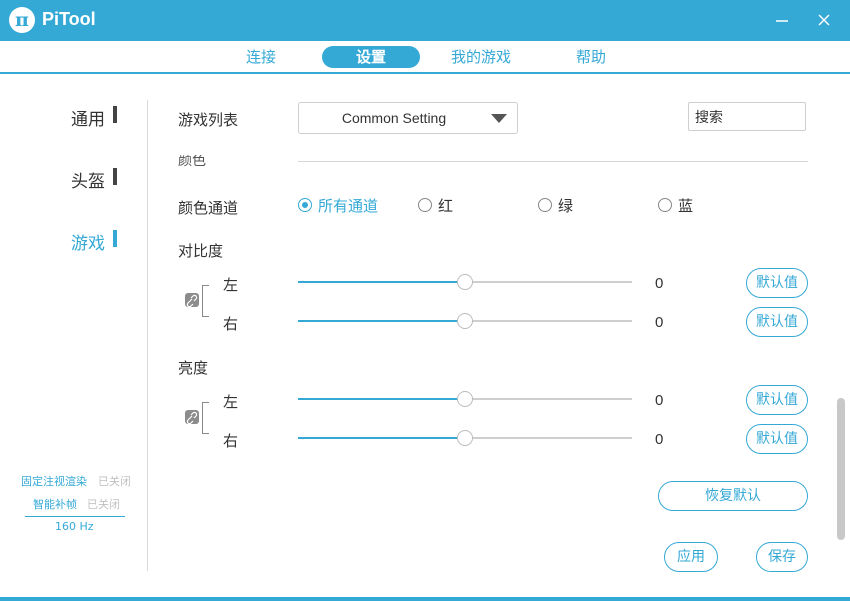 This screenshot has width=850, height=601. Describe the element at coordinates (231, 324) in the screenshot. I see `contrast-right-label: 右` at that location.